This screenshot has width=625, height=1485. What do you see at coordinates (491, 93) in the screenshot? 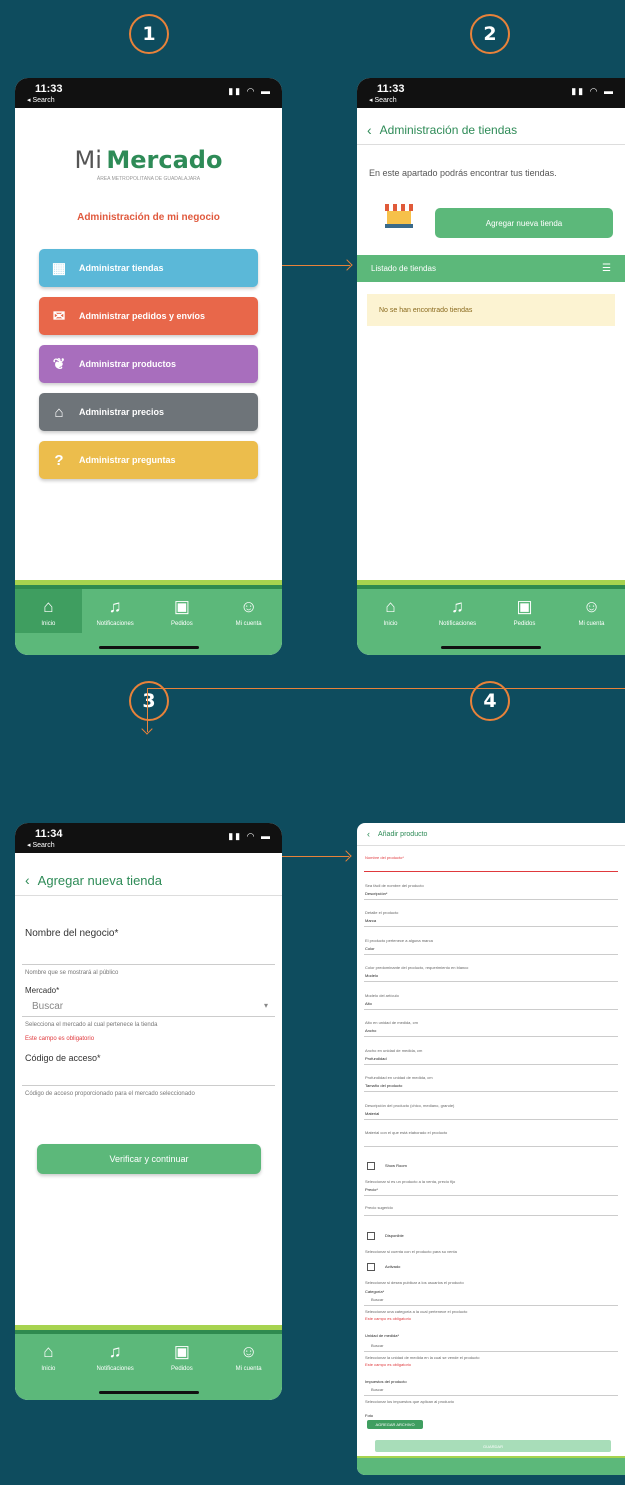
I see `status-bar: 11:33 ◂ Search ▮▮ ◠ ▬` at bounding box center [491, 93].